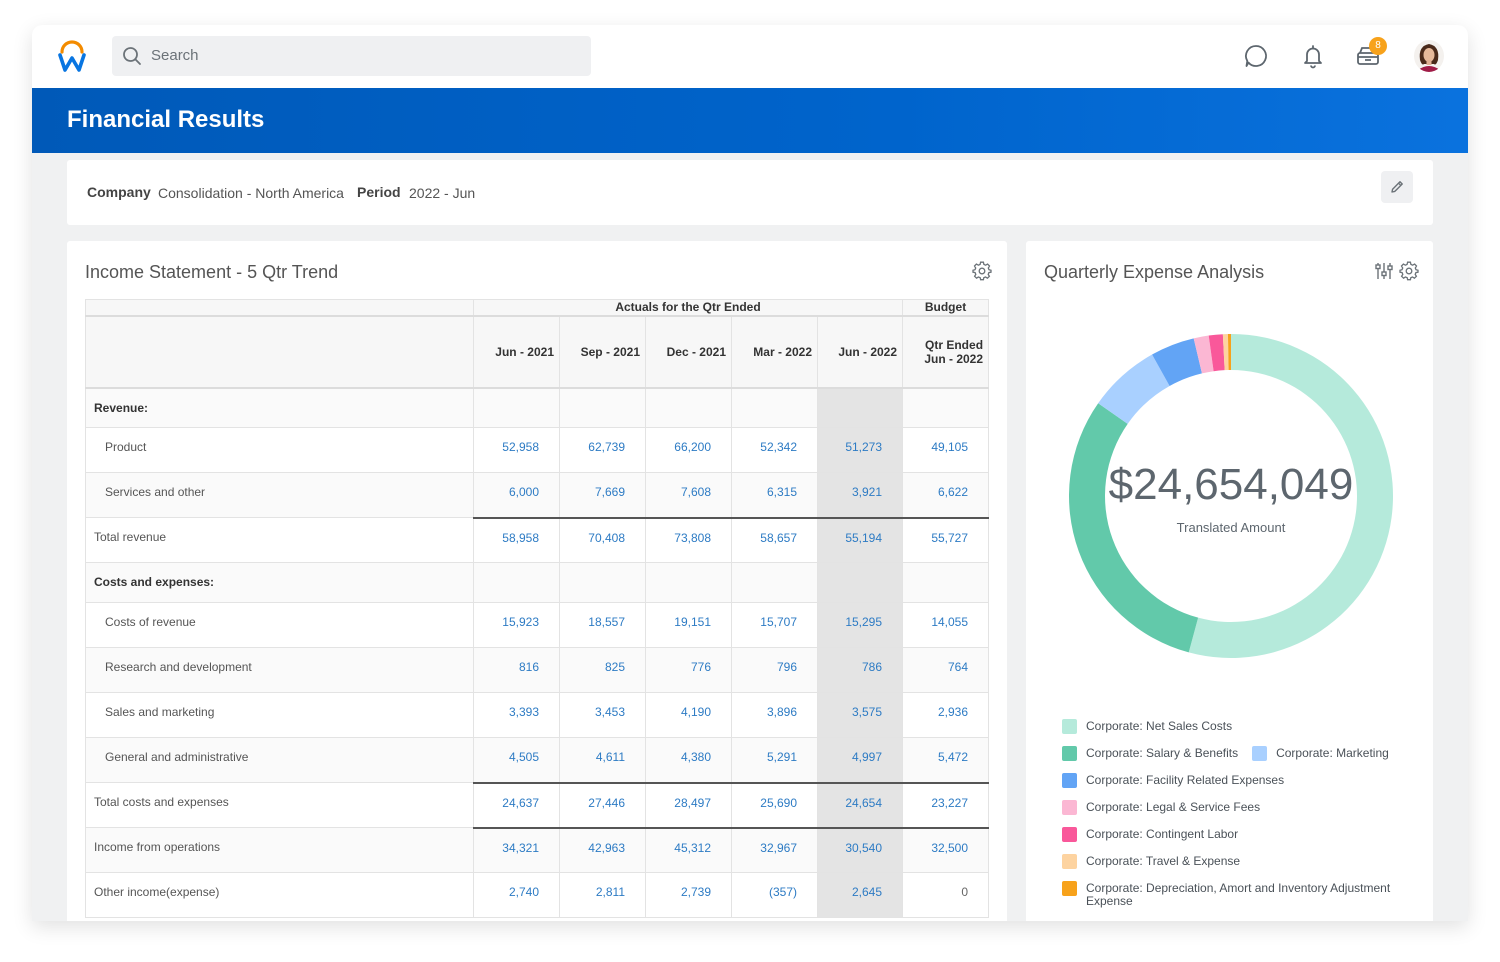  What do you see at coordinates (279, 895) in the screenshot?
I see `row-label: Other income(expense)` at bounding box center [279, 895].